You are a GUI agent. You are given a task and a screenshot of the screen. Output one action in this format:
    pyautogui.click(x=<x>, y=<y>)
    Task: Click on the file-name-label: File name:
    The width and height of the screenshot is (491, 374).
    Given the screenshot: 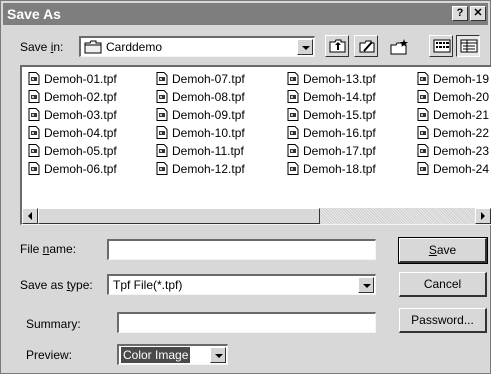 What is the action you would take?
    pyautogui.click(x=48, y=249)
    